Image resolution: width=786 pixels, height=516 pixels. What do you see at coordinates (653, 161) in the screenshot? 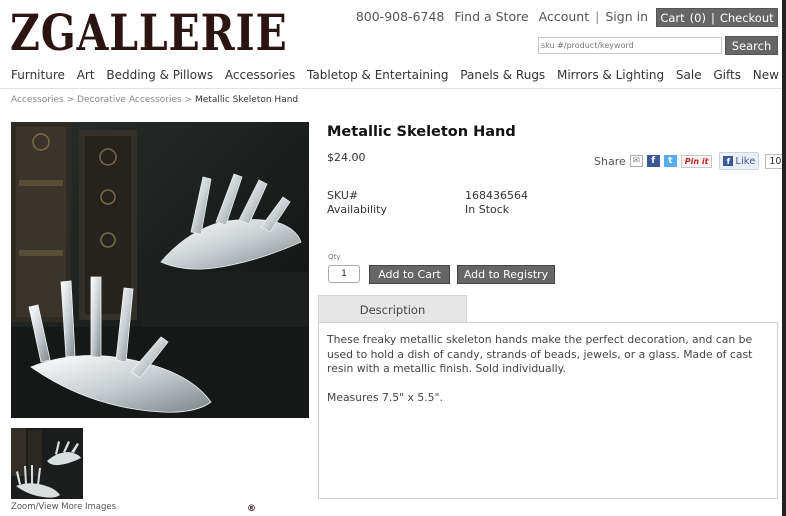
I see `facebook-icon: f` at bounding box center [653, 161].